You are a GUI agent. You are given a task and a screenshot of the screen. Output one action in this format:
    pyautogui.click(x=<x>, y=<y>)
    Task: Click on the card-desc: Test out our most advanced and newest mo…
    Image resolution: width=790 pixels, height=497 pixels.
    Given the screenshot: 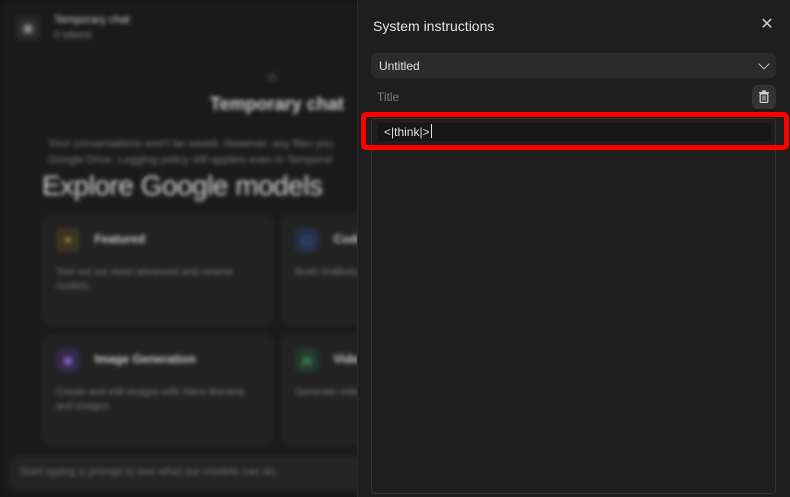 What is the action you would take?
    pyautogui.click(x=144, y=279)
    